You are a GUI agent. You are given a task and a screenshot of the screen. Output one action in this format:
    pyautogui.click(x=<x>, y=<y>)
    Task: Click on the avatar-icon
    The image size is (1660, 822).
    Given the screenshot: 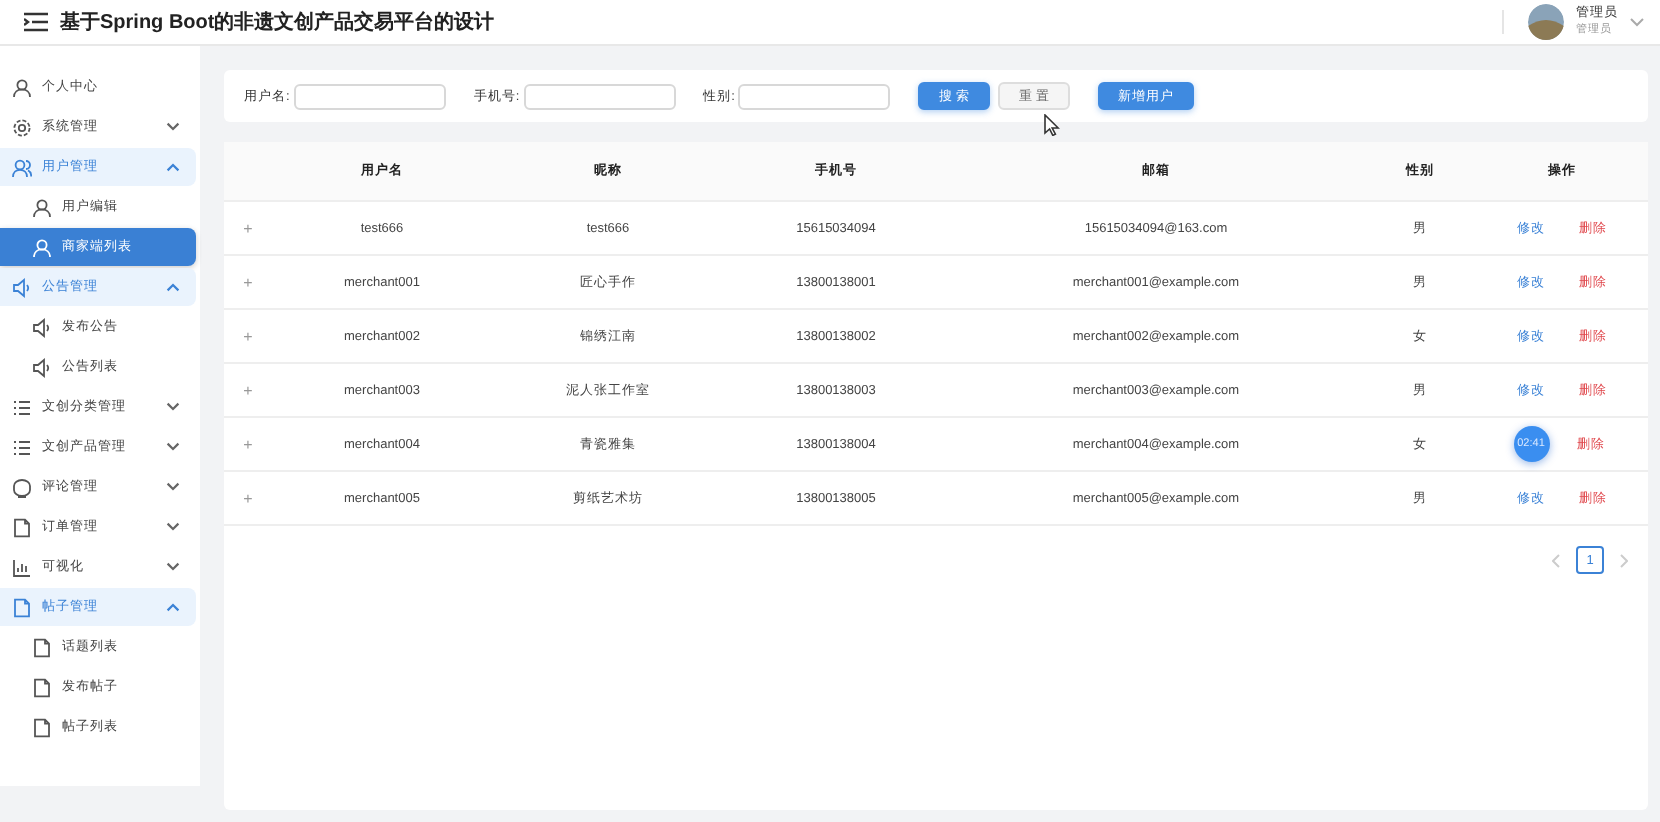 What is the action you would take?
    pyautogui.click(x=1546, y=22)
    